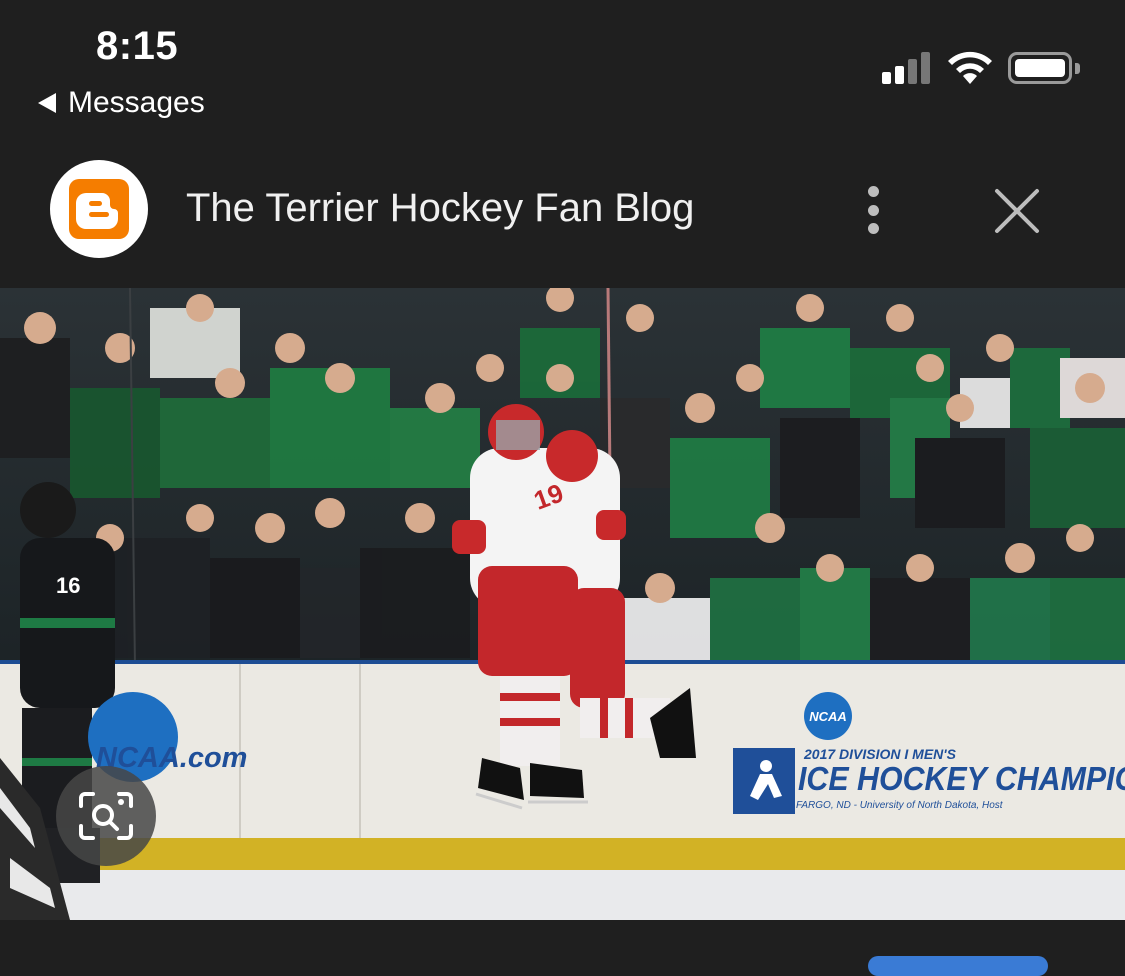 The width and height of the screenshot is (1125, 976). Describe the element at coordinates (873, 191) in the screenshot. I see `more-vertical-icon` at that location.